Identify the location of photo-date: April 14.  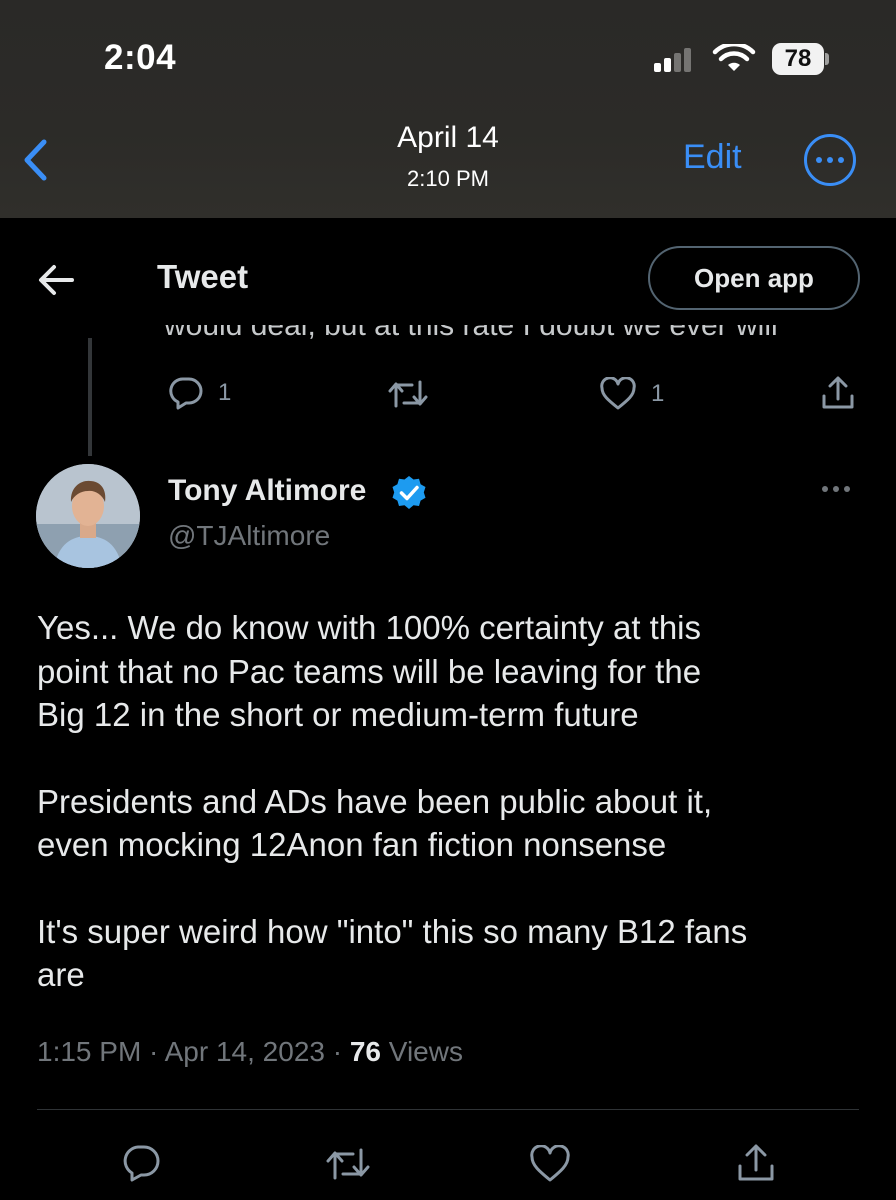
(448, 137).